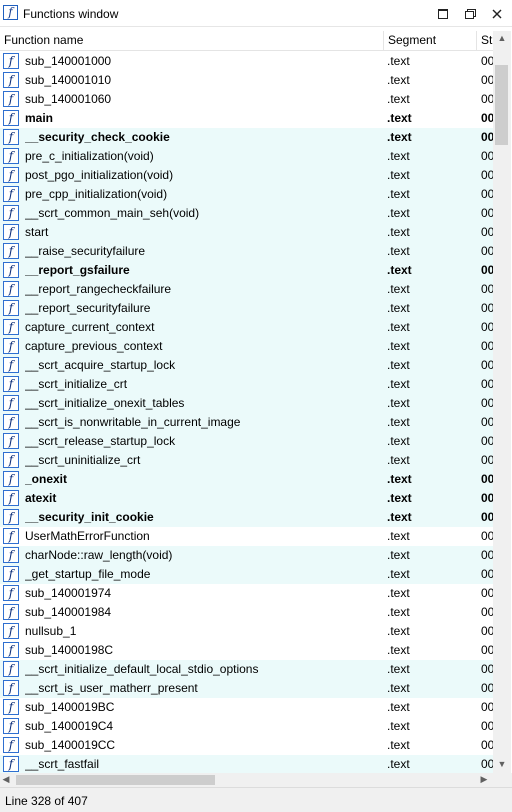 The width and height of the screenshot is (512, 812). Describe the element at coordinates (68, 61) in the screenshot. I see `function-name: sub_140001000` at that location.